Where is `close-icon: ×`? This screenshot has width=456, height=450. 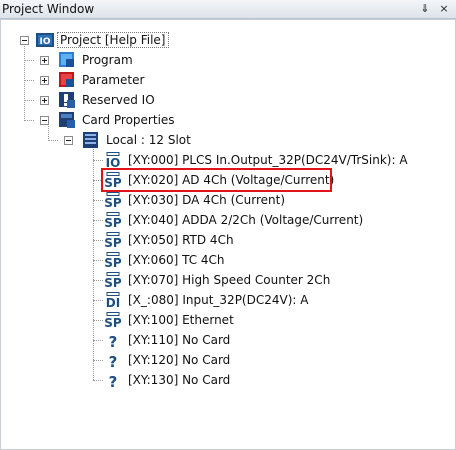 close-icon: × is located at coordinates (444, 9).